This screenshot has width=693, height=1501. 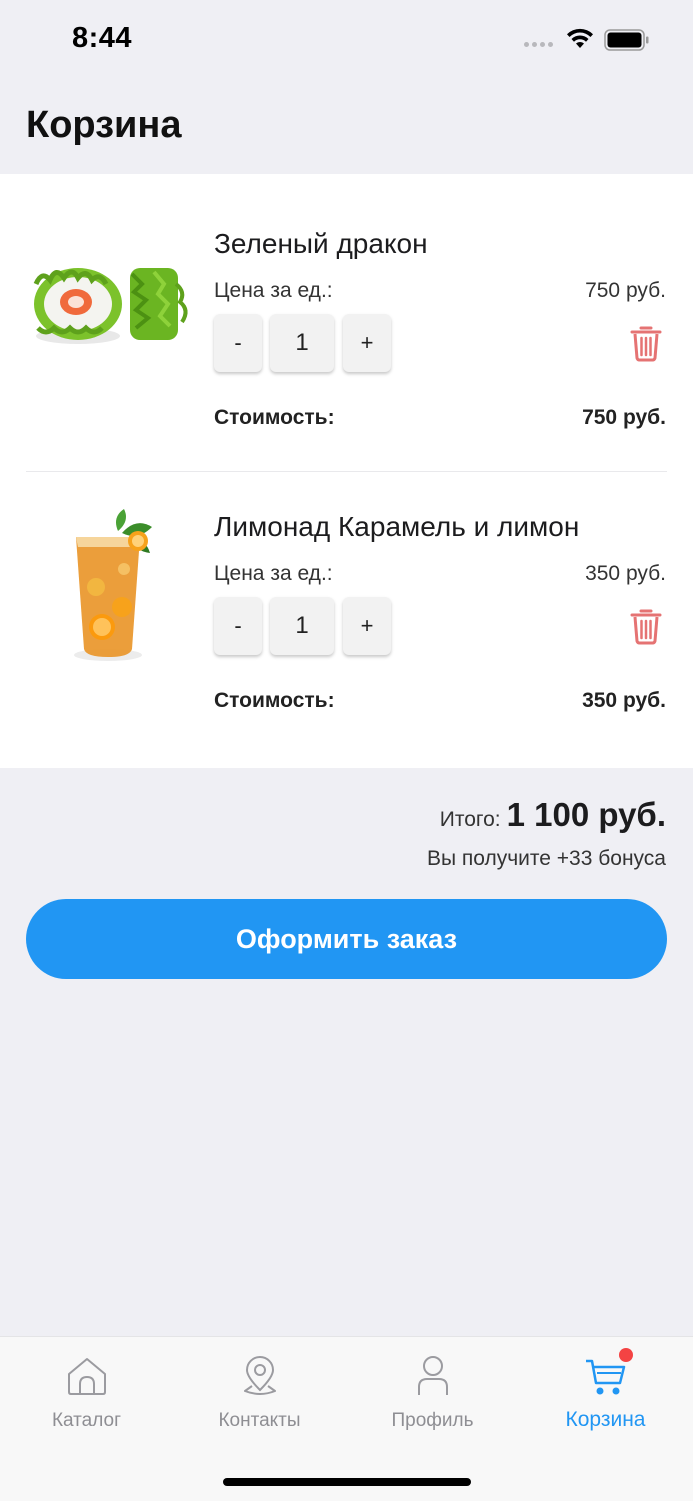 What do you see at coordinates (259, 1420) in the screenshot?
I see `tab-label: Контакты` at bounding box center [259, 1420].